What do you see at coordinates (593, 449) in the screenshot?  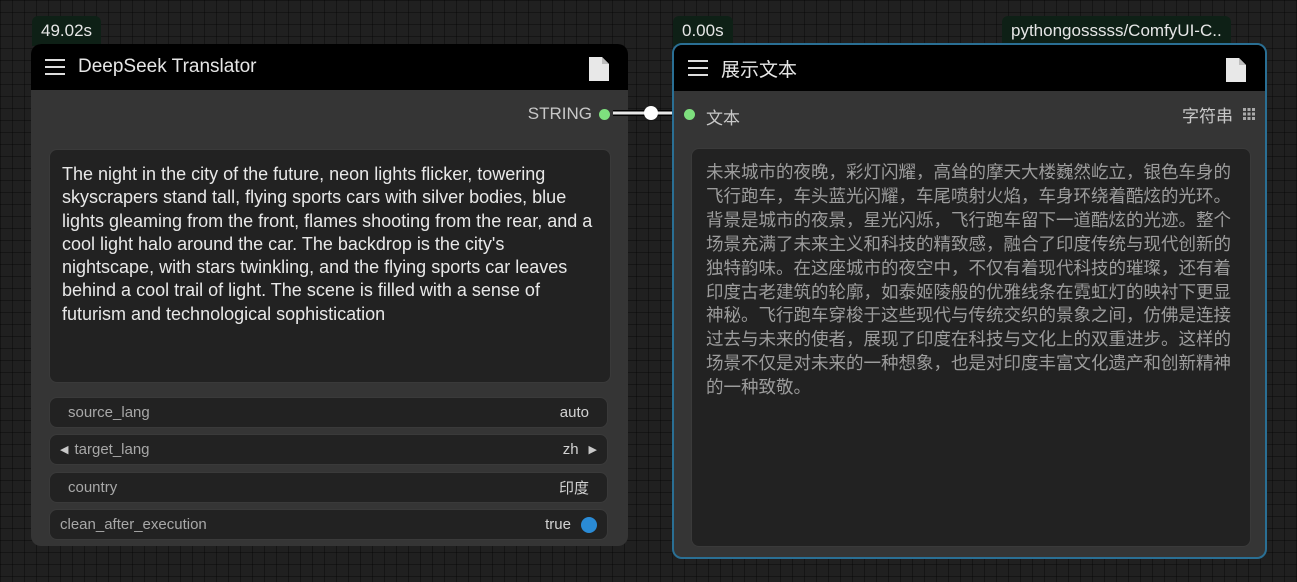 I see `increment-arrow-icon: ▶` at bounding box center [593, 449].